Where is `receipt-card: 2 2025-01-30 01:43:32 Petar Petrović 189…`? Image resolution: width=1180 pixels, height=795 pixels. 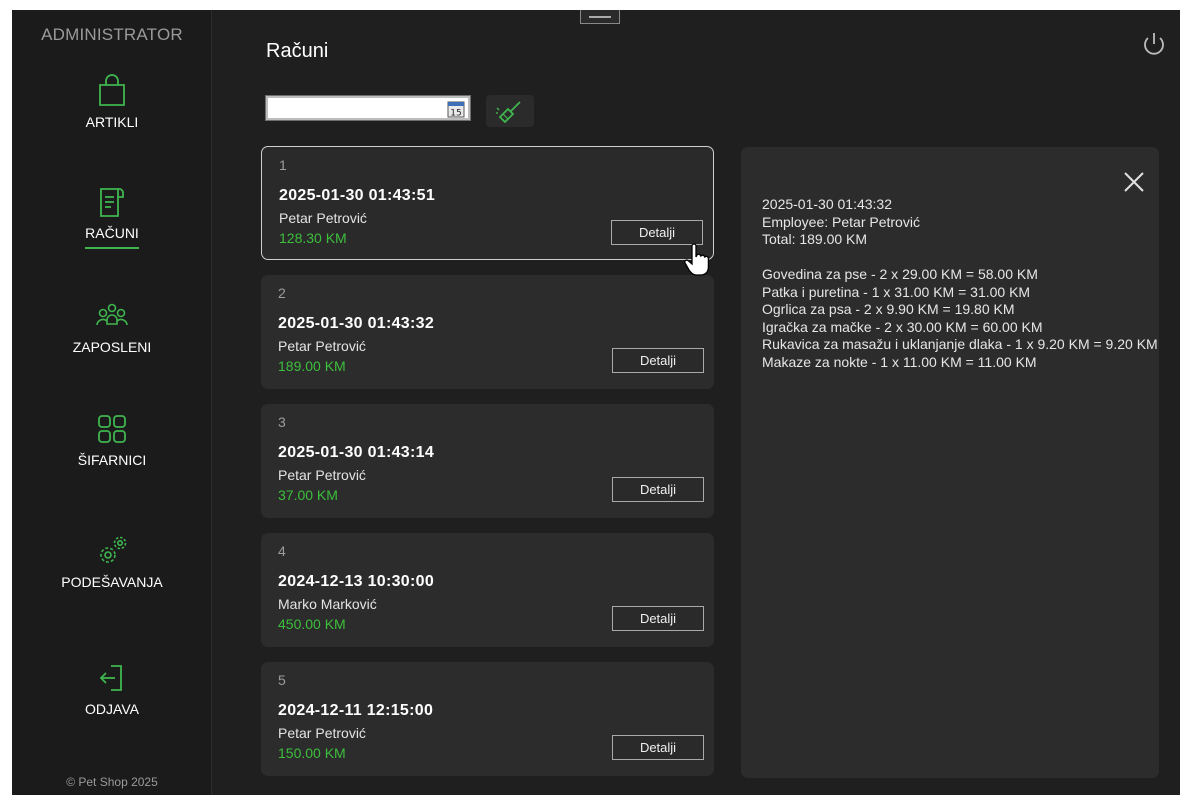
receipt-card: 2 2025-01-30 01:43:32 Petar Petrović 189… is located at coordinates (487, 332).